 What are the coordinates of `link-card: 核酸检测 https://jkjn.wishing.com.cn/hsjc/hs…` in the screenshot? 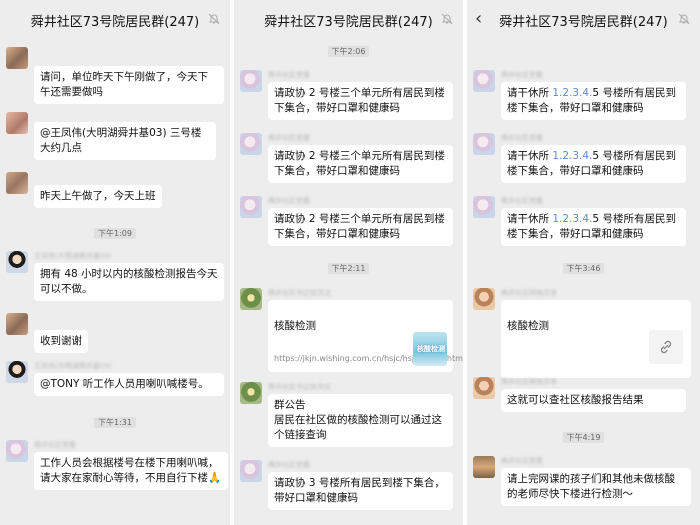 It's located at (365, 336).